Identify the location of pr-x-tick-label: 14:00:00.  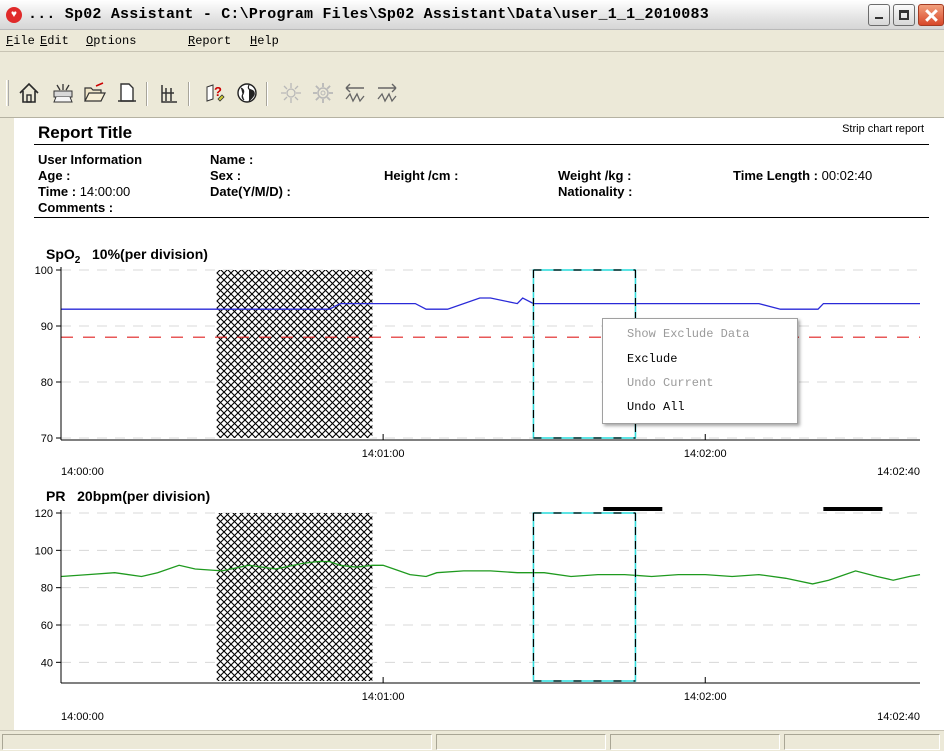
(82, 717).